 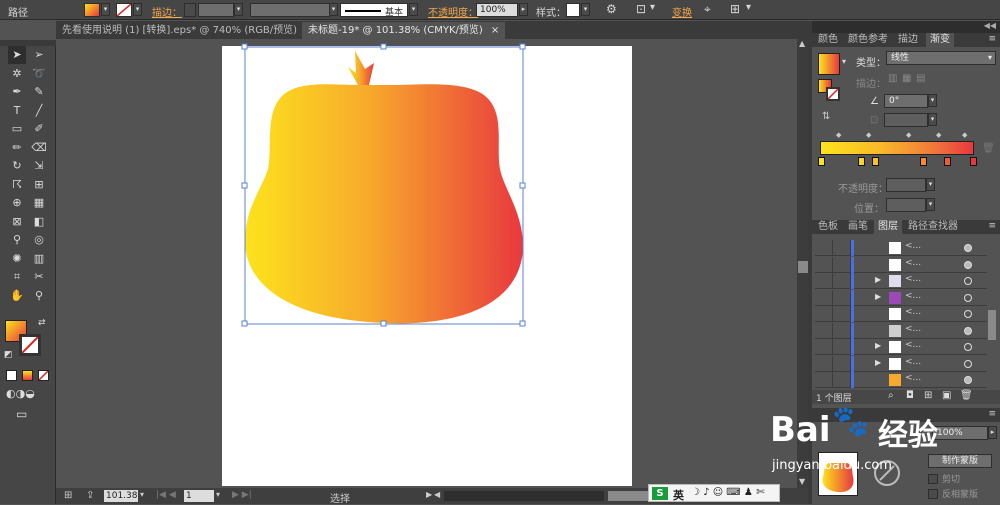 What do you see at coordinates (992, 226) in the screenshot?
I see `panel-menu-icon: ≡` at bounding box center [992, 226].